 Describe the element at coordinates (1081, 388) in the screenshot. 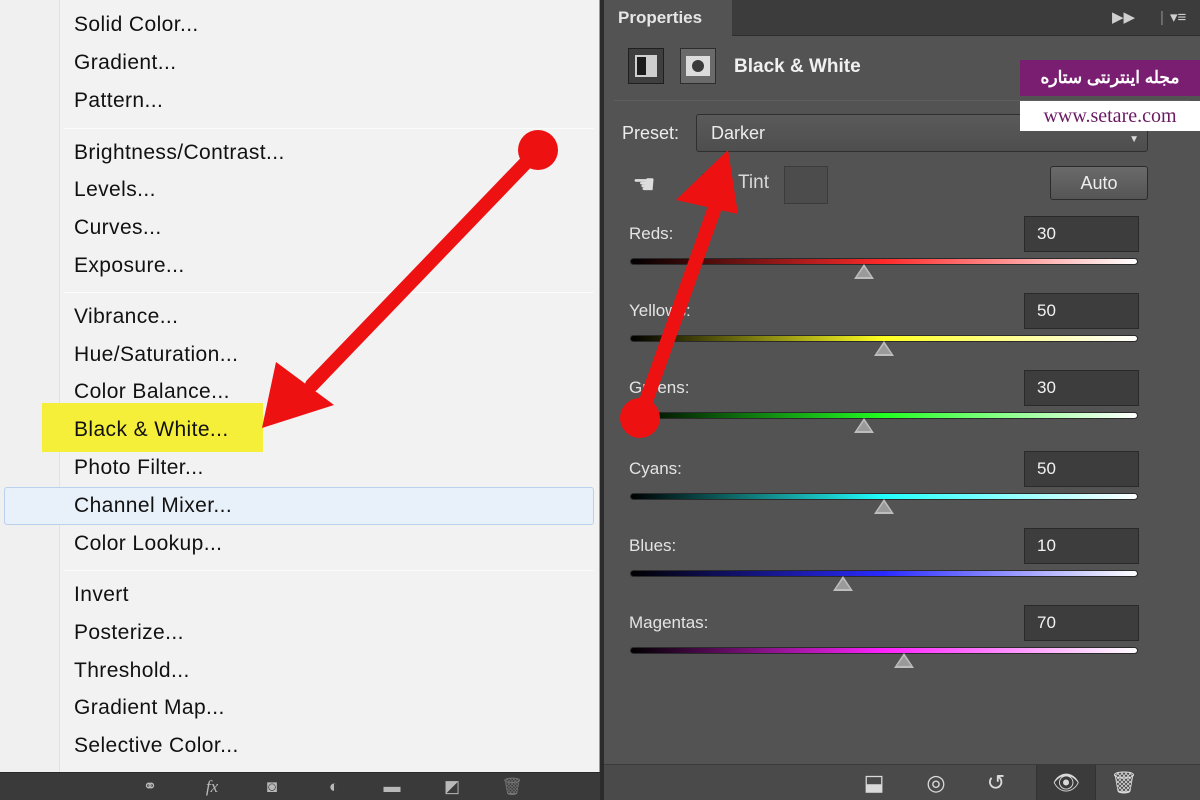

I see `slider-value-greens: 30` at that location.